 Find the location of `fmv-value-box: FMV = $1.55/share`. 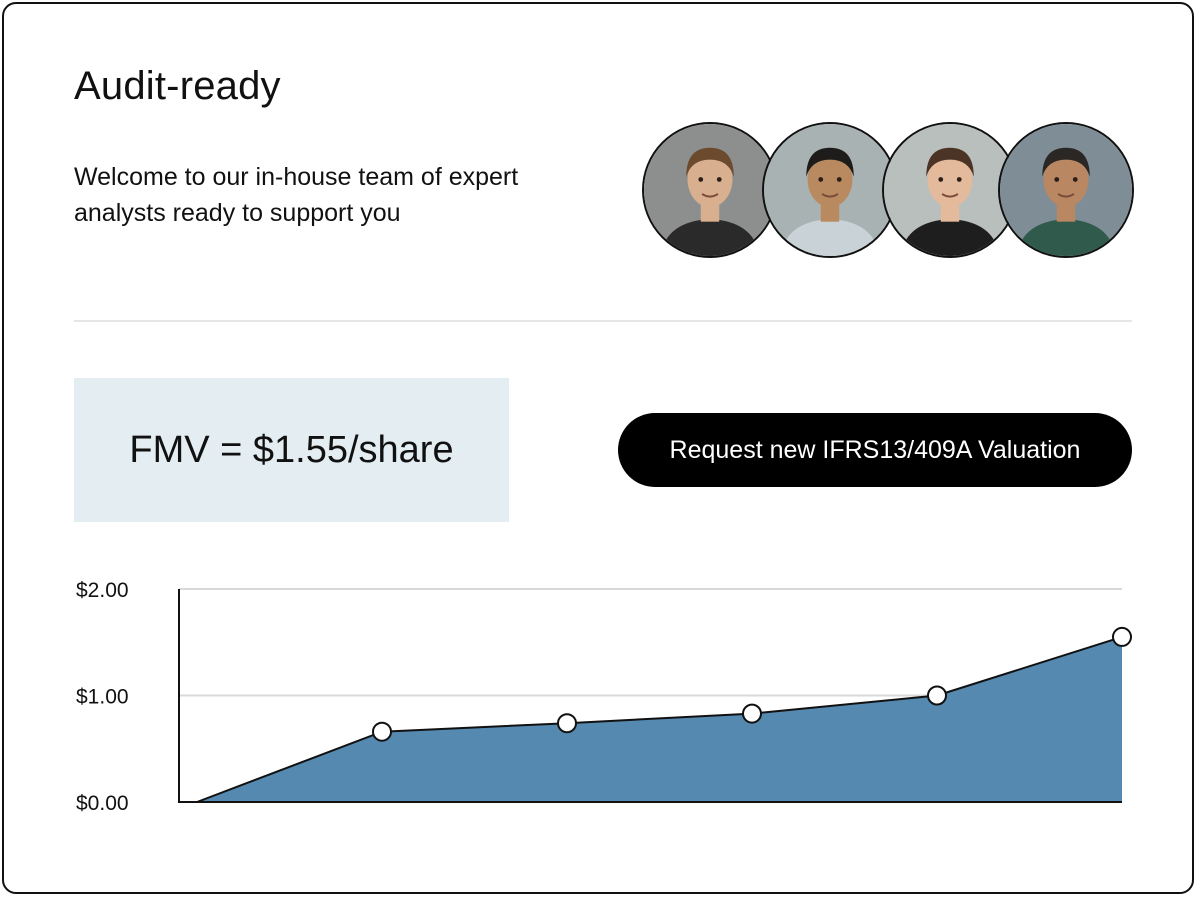

fmv-value-box: FMV = $1.55/share is located at coordinates (291, 450).